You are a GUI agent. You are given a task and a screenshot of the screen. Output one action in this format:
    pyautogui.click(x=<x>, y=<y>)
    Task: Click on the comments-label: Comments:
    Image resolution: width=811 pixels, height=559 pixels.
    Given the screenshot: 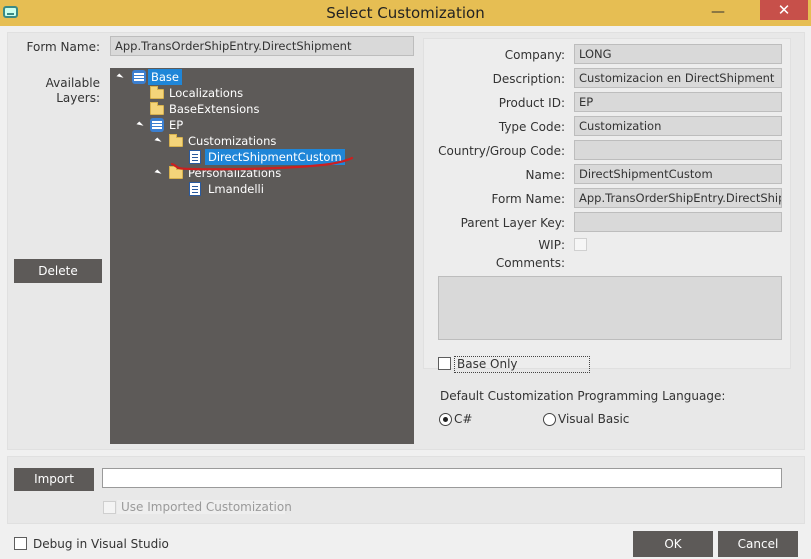 What is the action you would take?
    pyautogui.click(x=530, y=263)
    